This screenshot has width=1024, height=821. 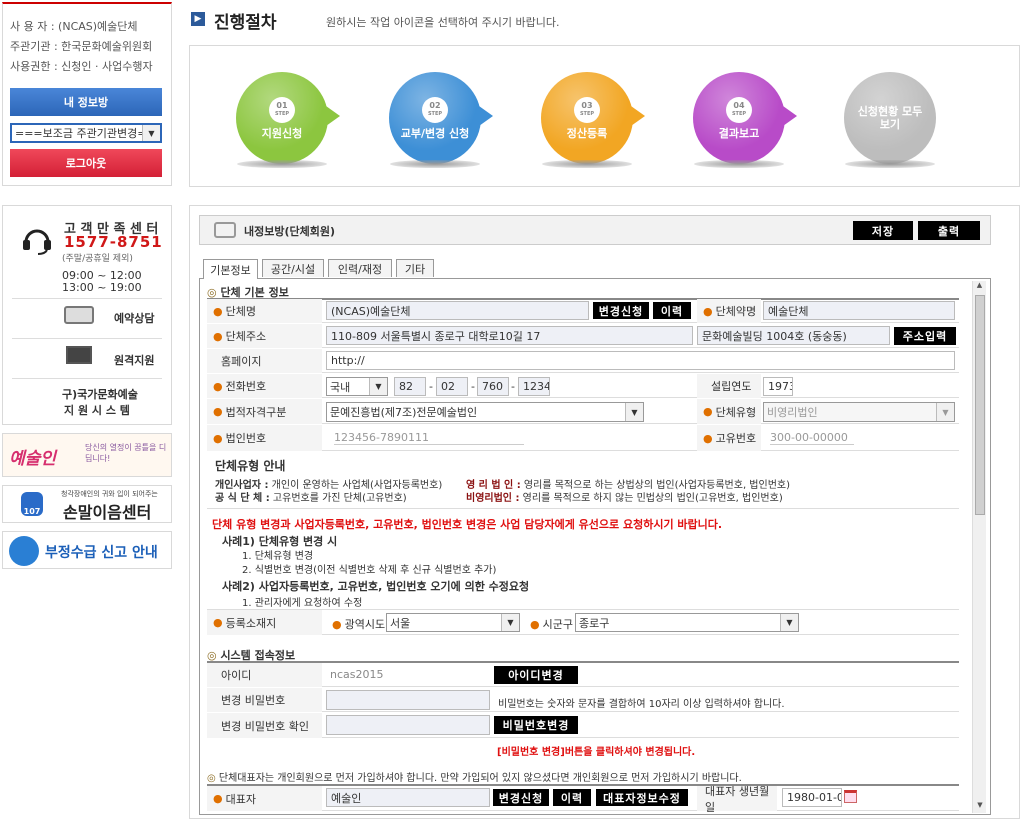 What do you see at coordinates (86, 163) in the screenshot?
I see `logout-button: 로그아웃` at bounding box center [86, 163].